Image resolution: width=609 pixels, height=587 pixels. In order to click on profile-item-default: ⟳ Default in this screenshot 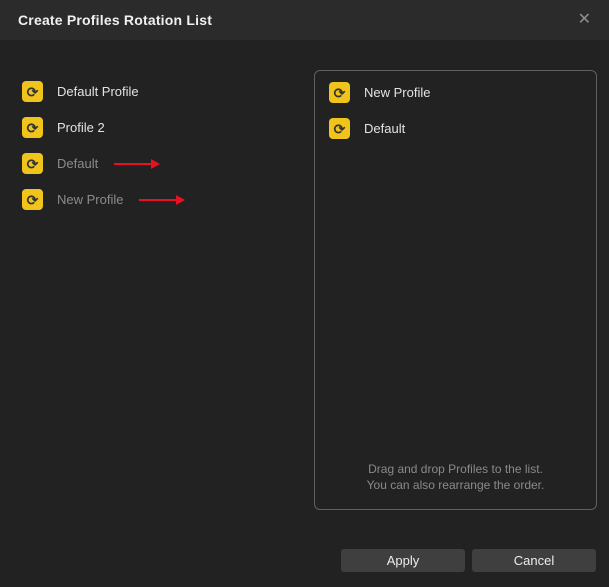, I will do `click(162, 163)`.